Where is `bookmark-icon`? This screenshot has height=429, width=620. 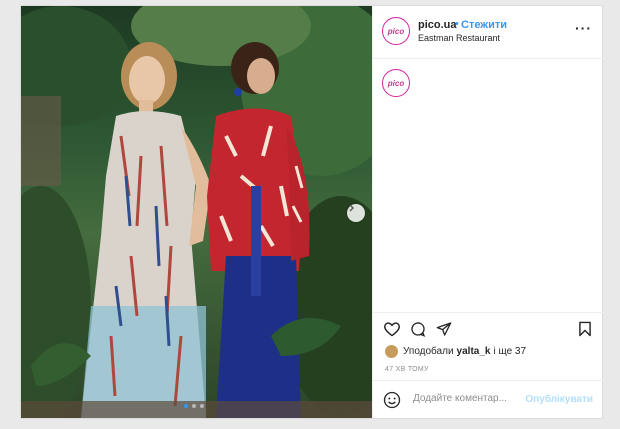
bookmark-icon is located at coordinates (585, 329).